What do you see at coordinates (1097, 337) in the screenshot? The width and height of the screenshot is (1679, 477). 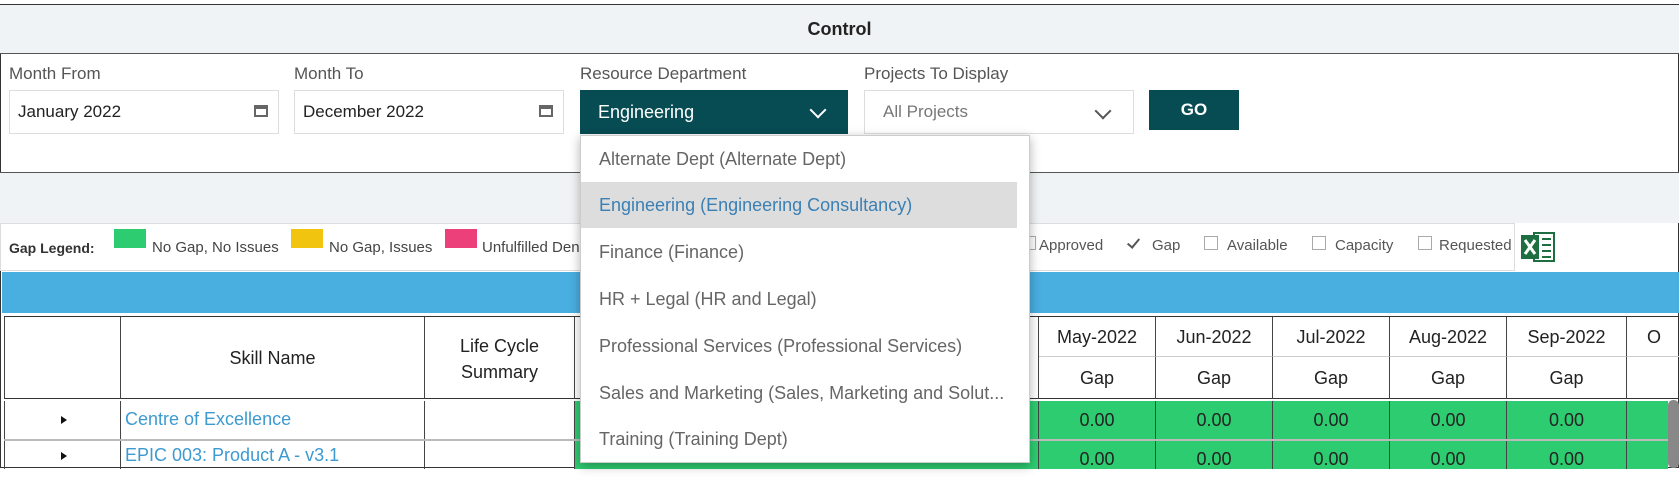 I see `month-header: May-2022` at bounding box center [1097, 337].